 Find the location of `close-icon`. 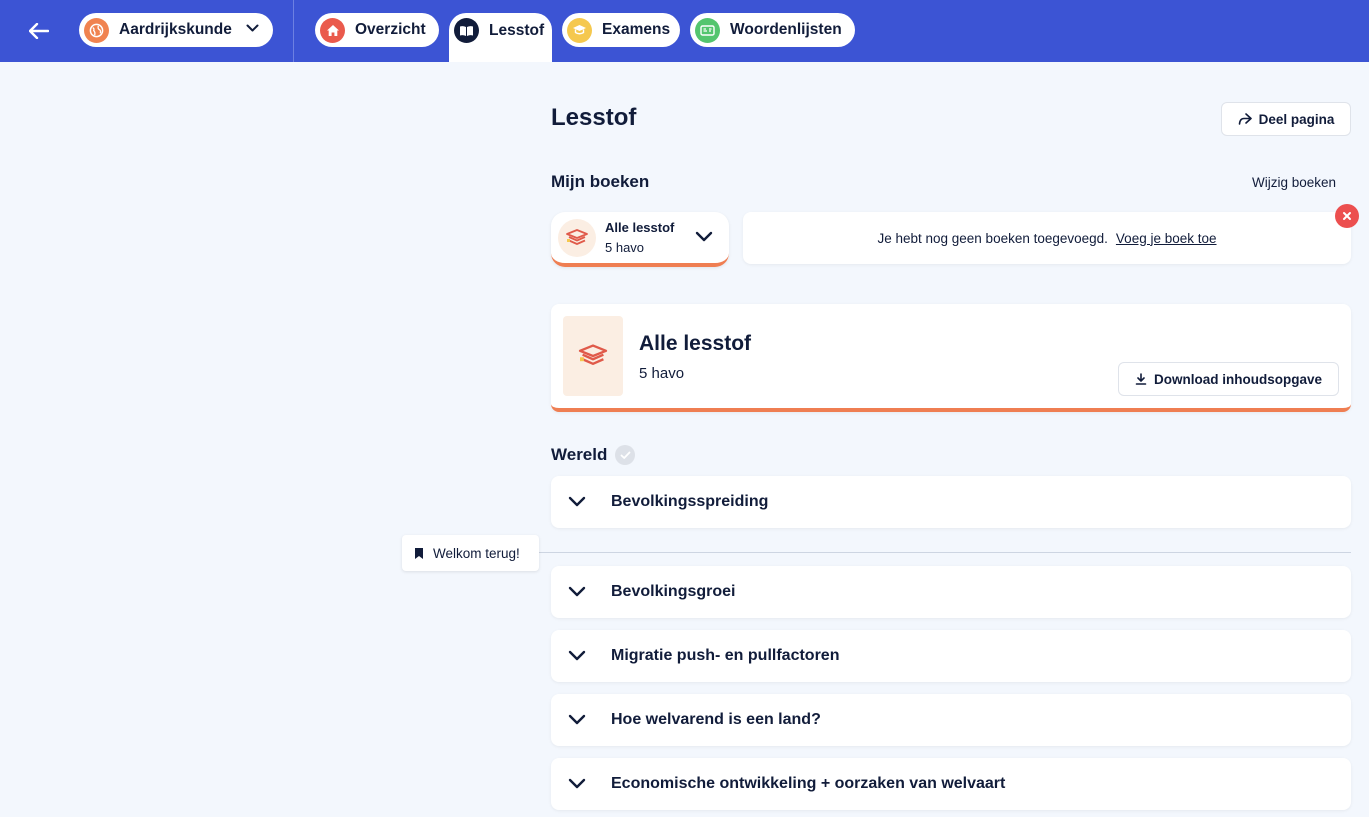

close-icon is located at coordinates (1347, 216).